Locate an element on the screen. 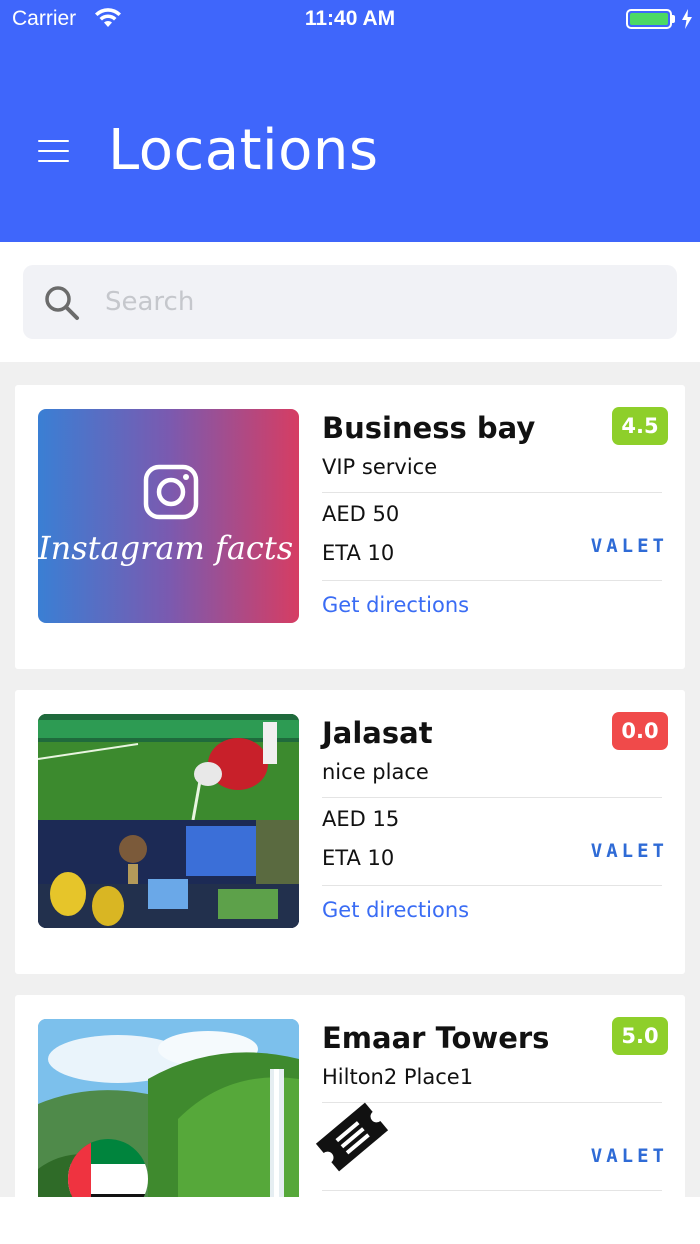 This screenshot has width=700, height=1244. location-subtitle: Hilton2 Place1 is located at coordinates (398, 1077).